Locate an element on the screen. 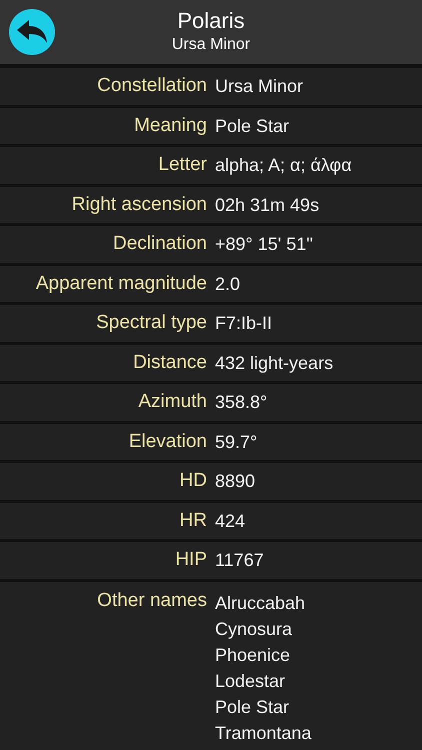 This screenshot has width=422, height=750. field-value: Lodestar is located at coordinates (250, 681).